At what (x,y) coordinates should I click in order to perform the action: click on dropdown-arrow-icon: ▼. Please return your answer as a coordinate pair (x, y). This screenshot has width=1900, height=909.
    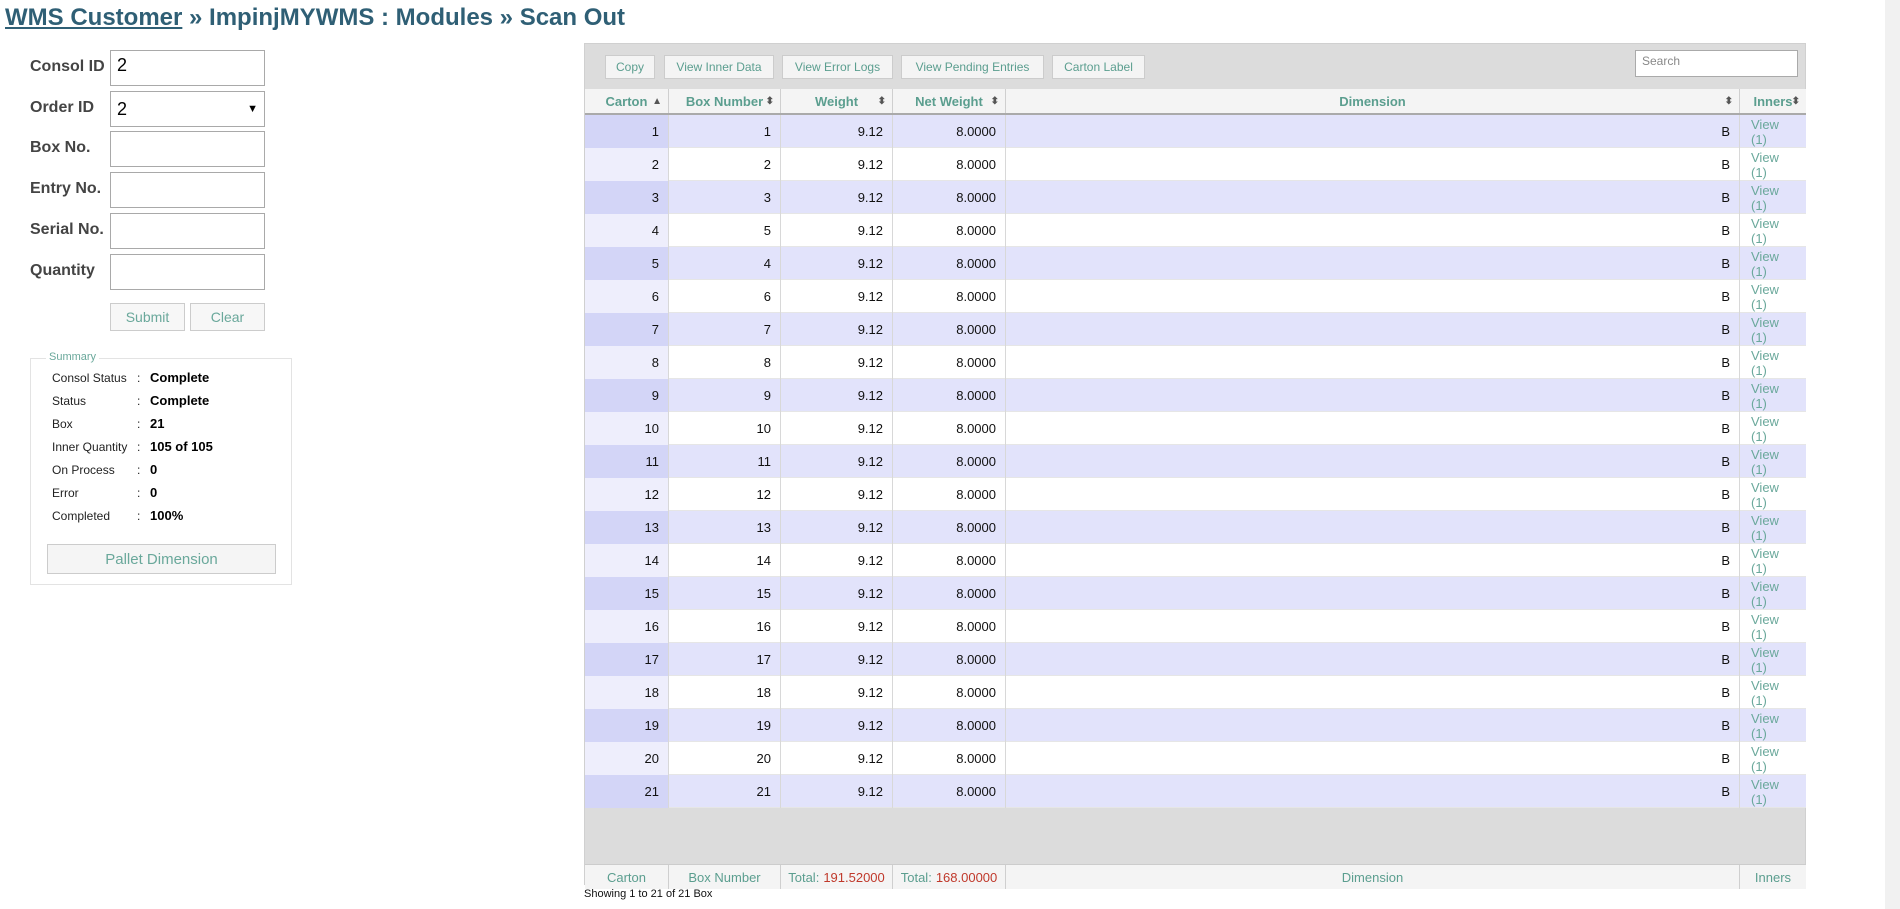
    Looking at the image, I should click on (252, 109).